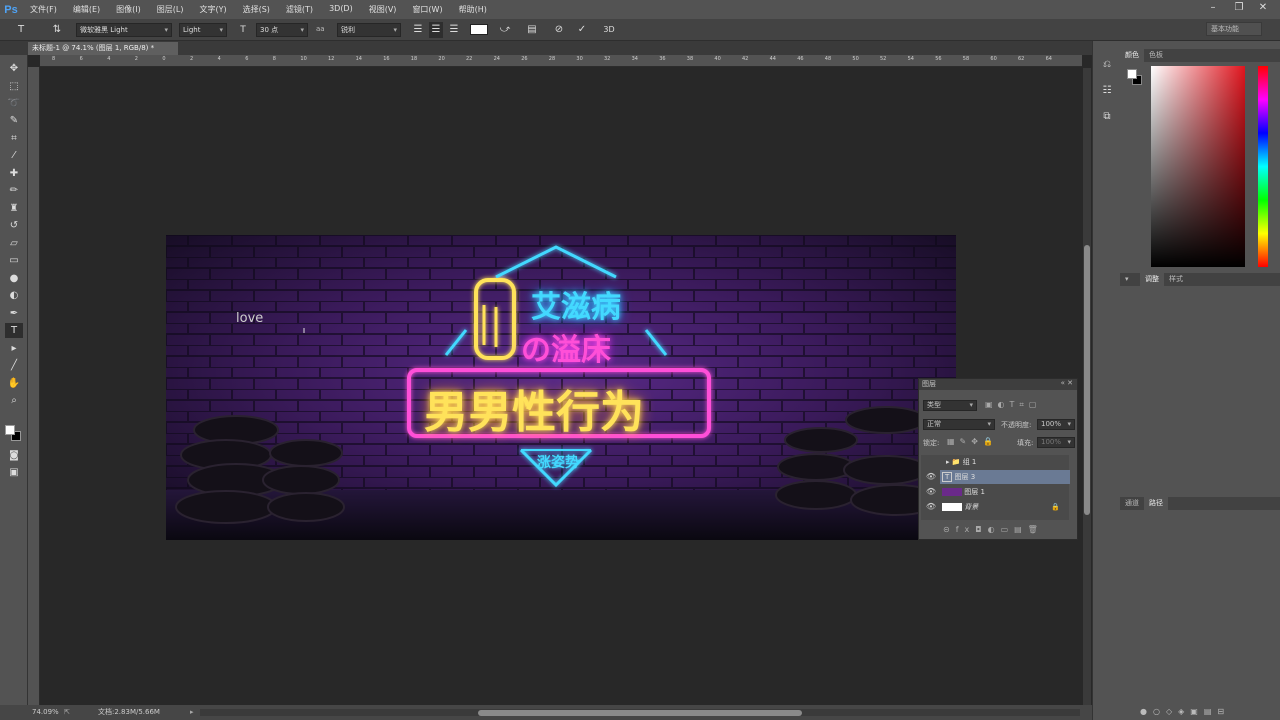 This screenshot has height=720, width=1280. What do you see at coordinates (1156, 503) in the screenshot?
I see `tab-paths: 路径` at bounding box center [1156, 503].